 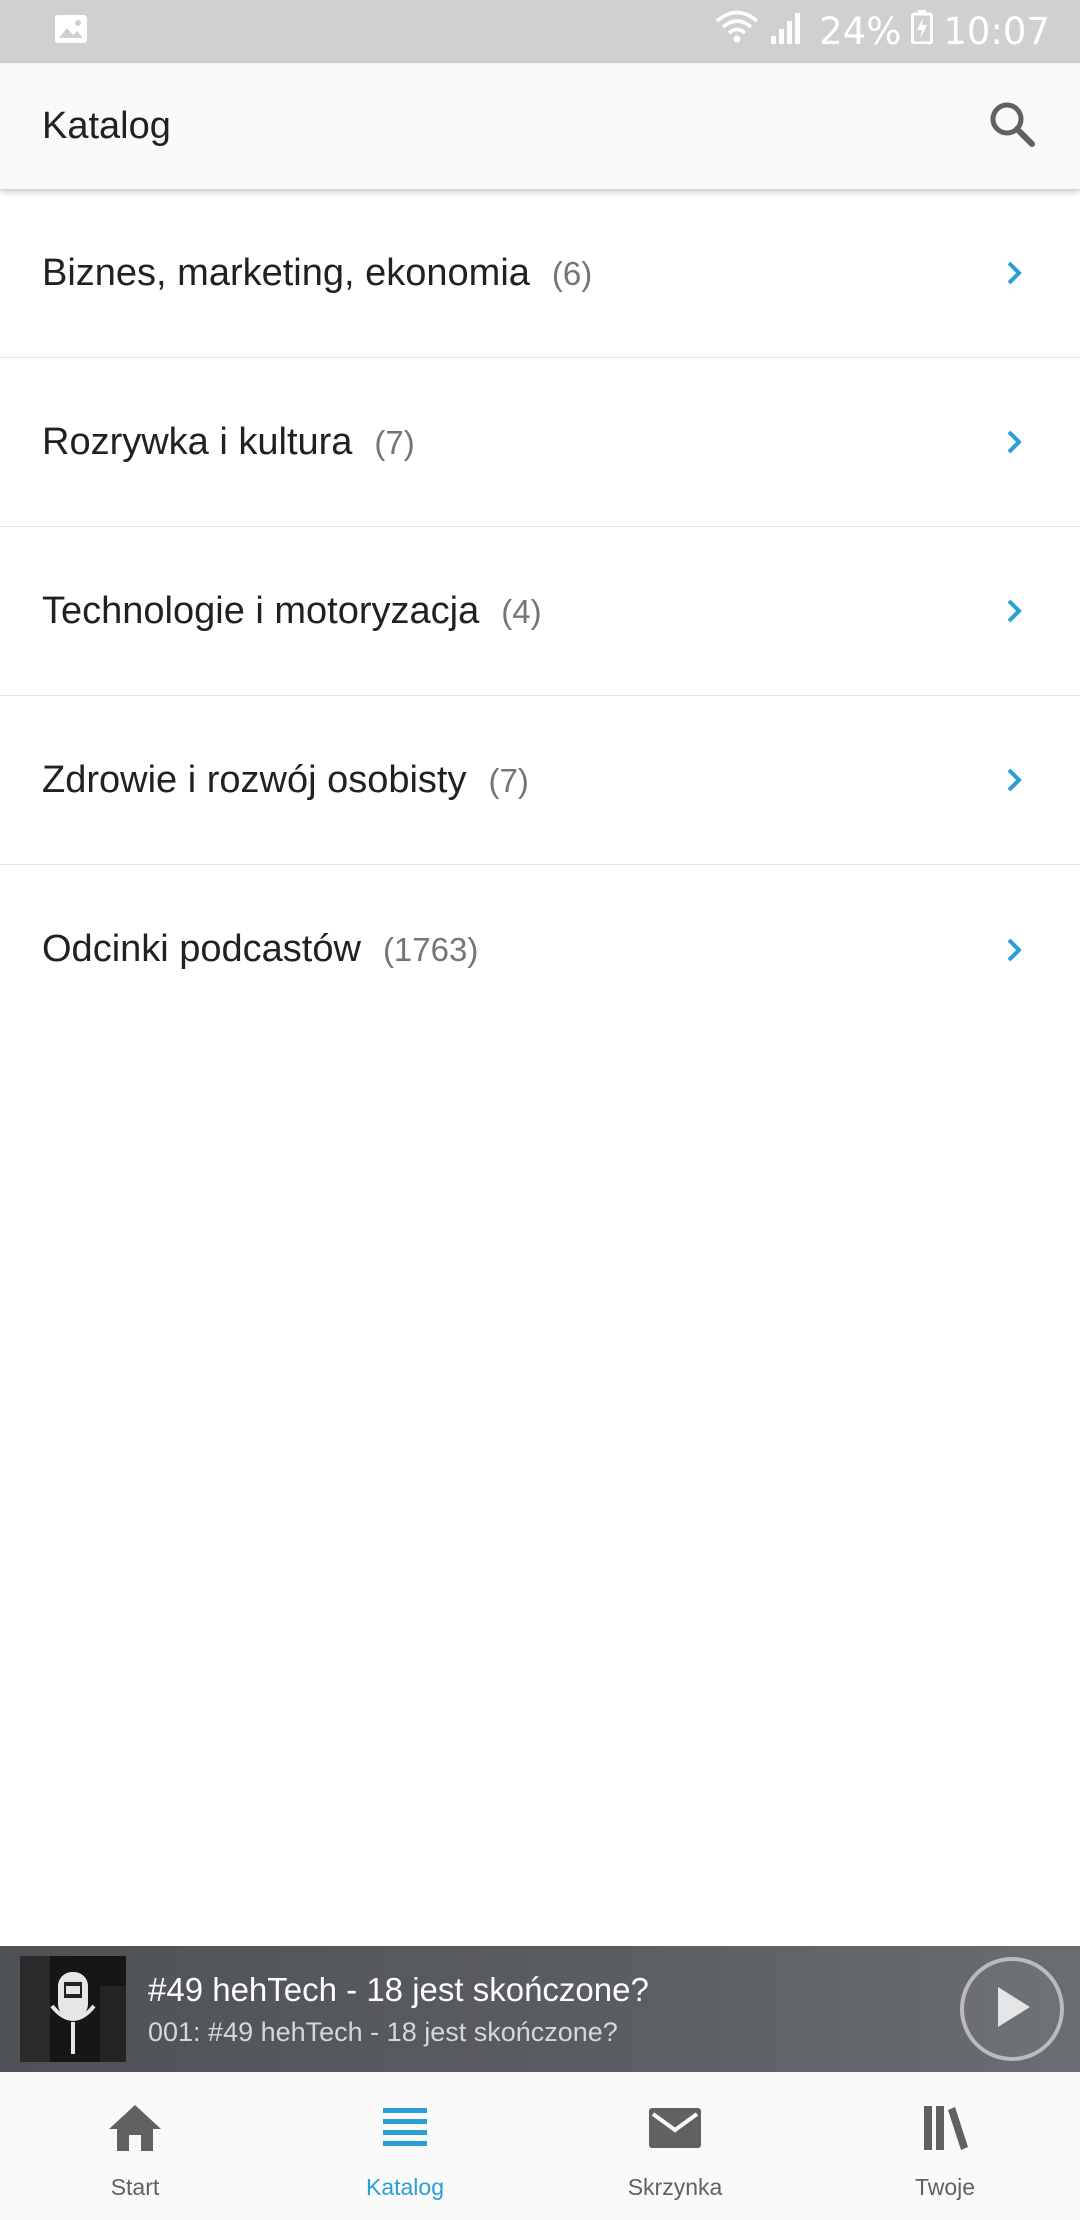 What do you see at coordinates (430, 949) in the screenshot?
I see `category-count: (1763)` at bounding box center [430, 949].